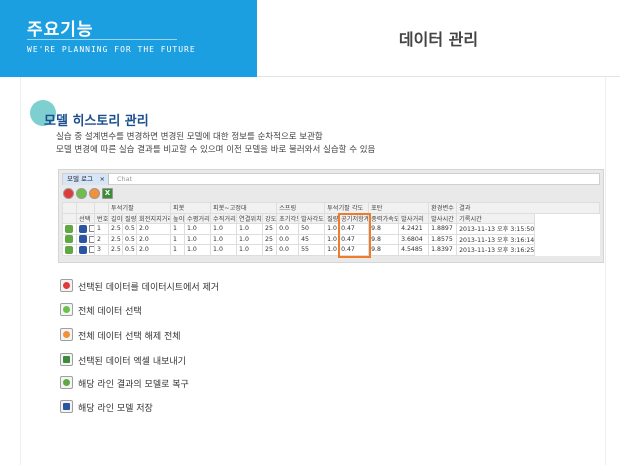 The height and width of the screenshot is (465, 620). What do you see at coordinates (110, 312) in the screenshot?
I see `legend-text: 전체 데이터 선택` at bounding box center [110, 312].